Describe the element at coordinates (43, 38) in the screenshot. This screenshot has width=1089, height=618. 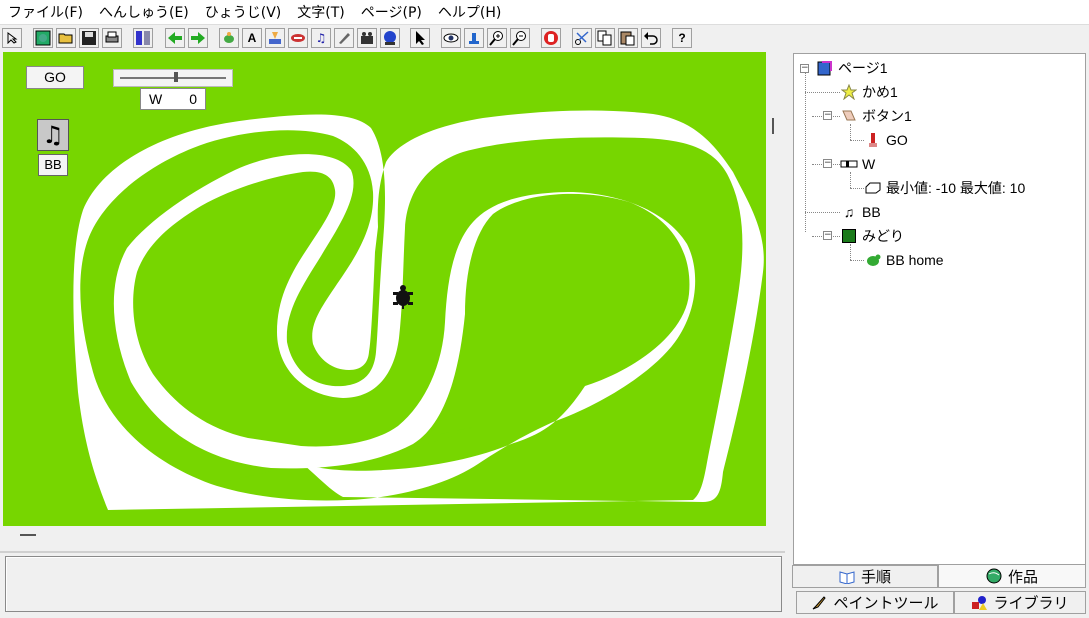
I see `new-page-icon` at that location.